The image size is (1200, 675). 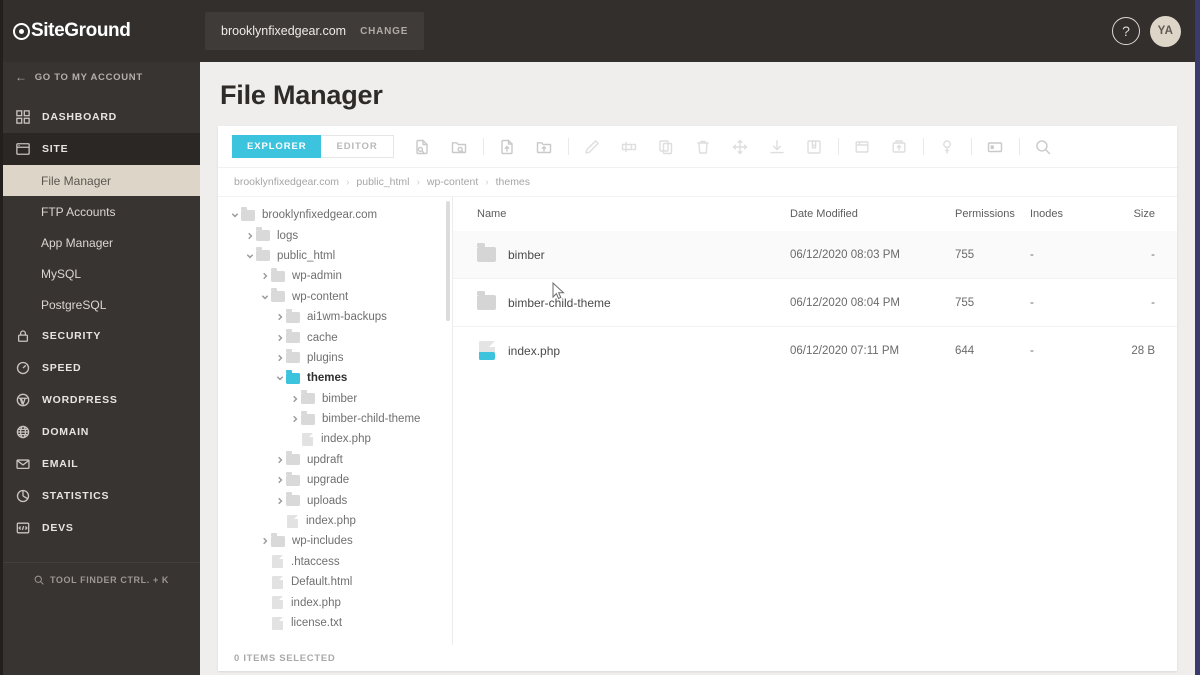 I want to click on rename-button, so click(x=629, y=147).